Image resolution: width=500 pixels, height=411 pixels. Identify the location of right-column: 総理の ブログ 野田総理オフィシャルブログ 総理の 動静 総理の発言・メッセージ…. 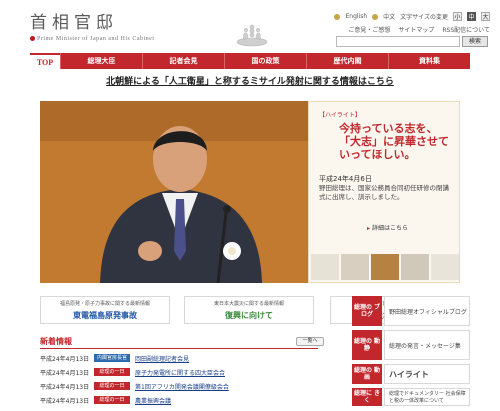
(411, 351).